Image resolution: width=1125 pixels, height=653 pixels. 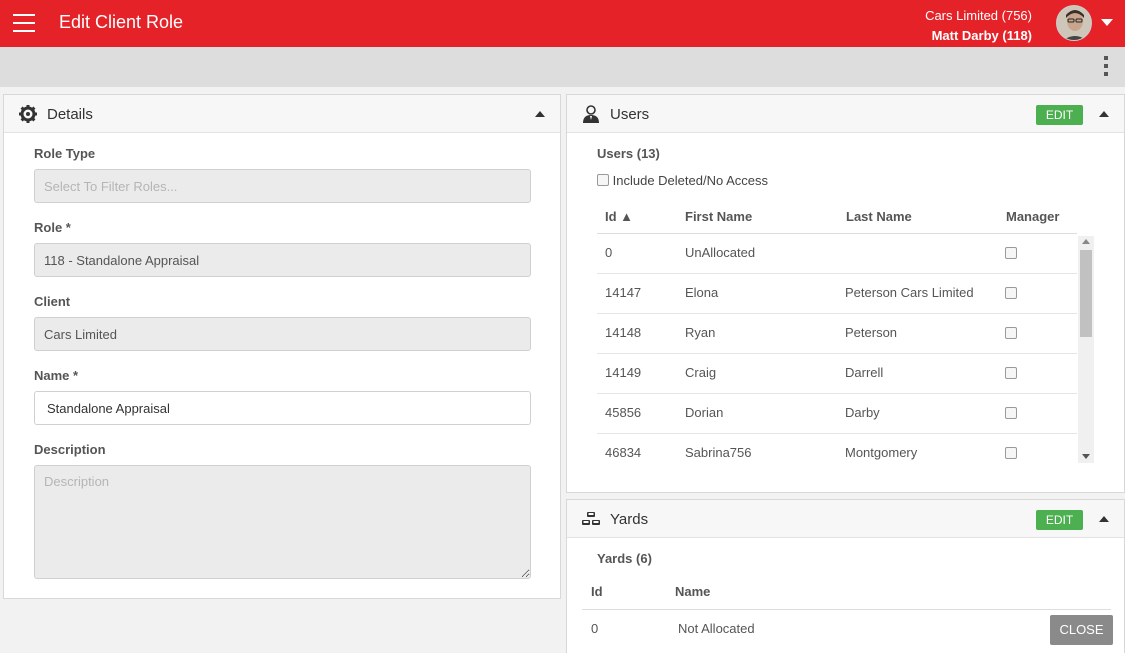 I want to click on more-options-icon, so click(x=1106, y=67).